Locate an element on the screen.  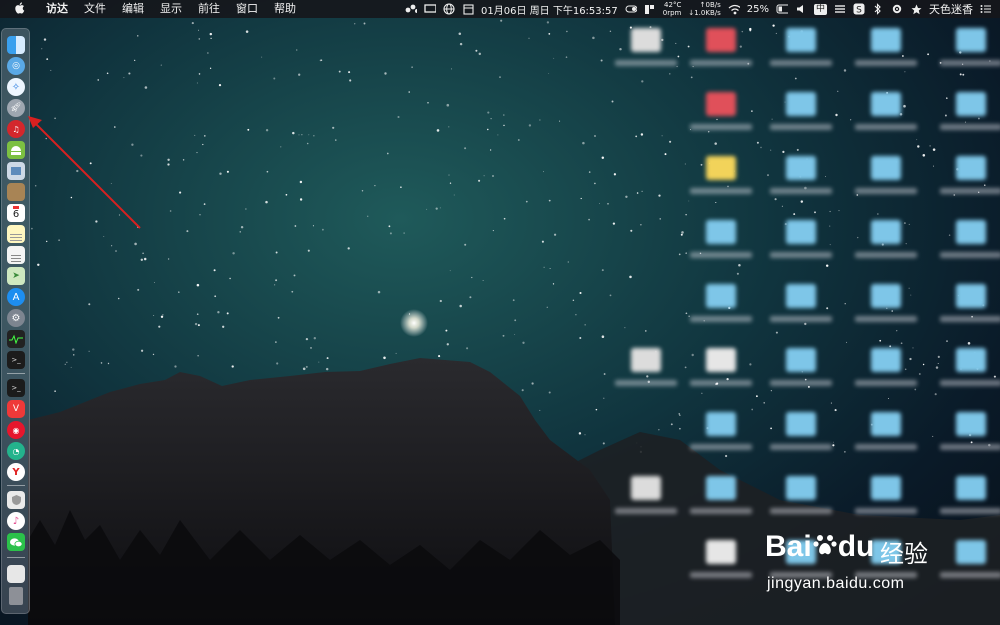
svg-text: S is located at coordinates (859, 11).